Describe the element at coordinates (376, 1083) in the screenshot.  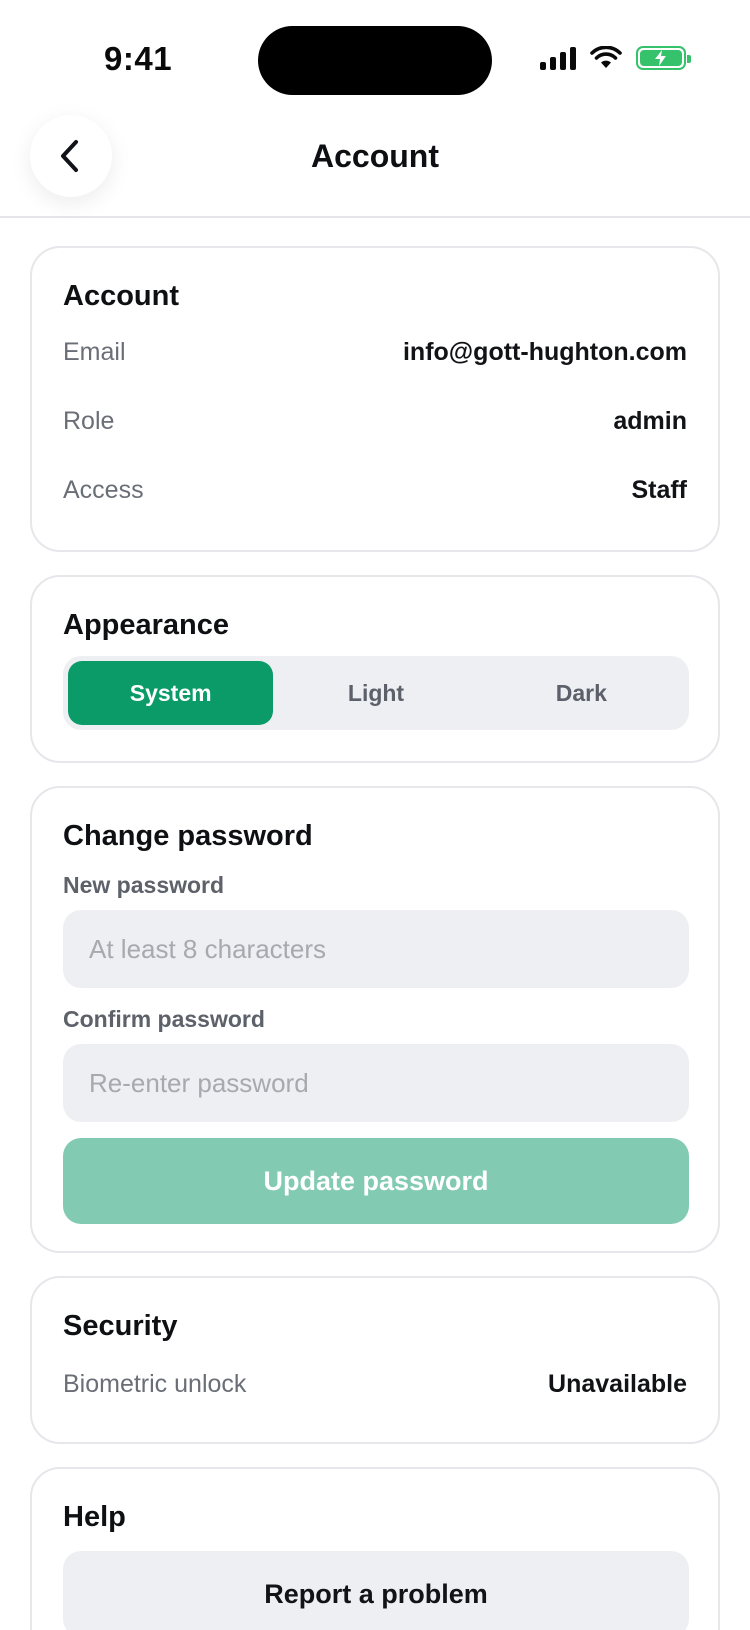
I see `confirm-password-field` at that location.